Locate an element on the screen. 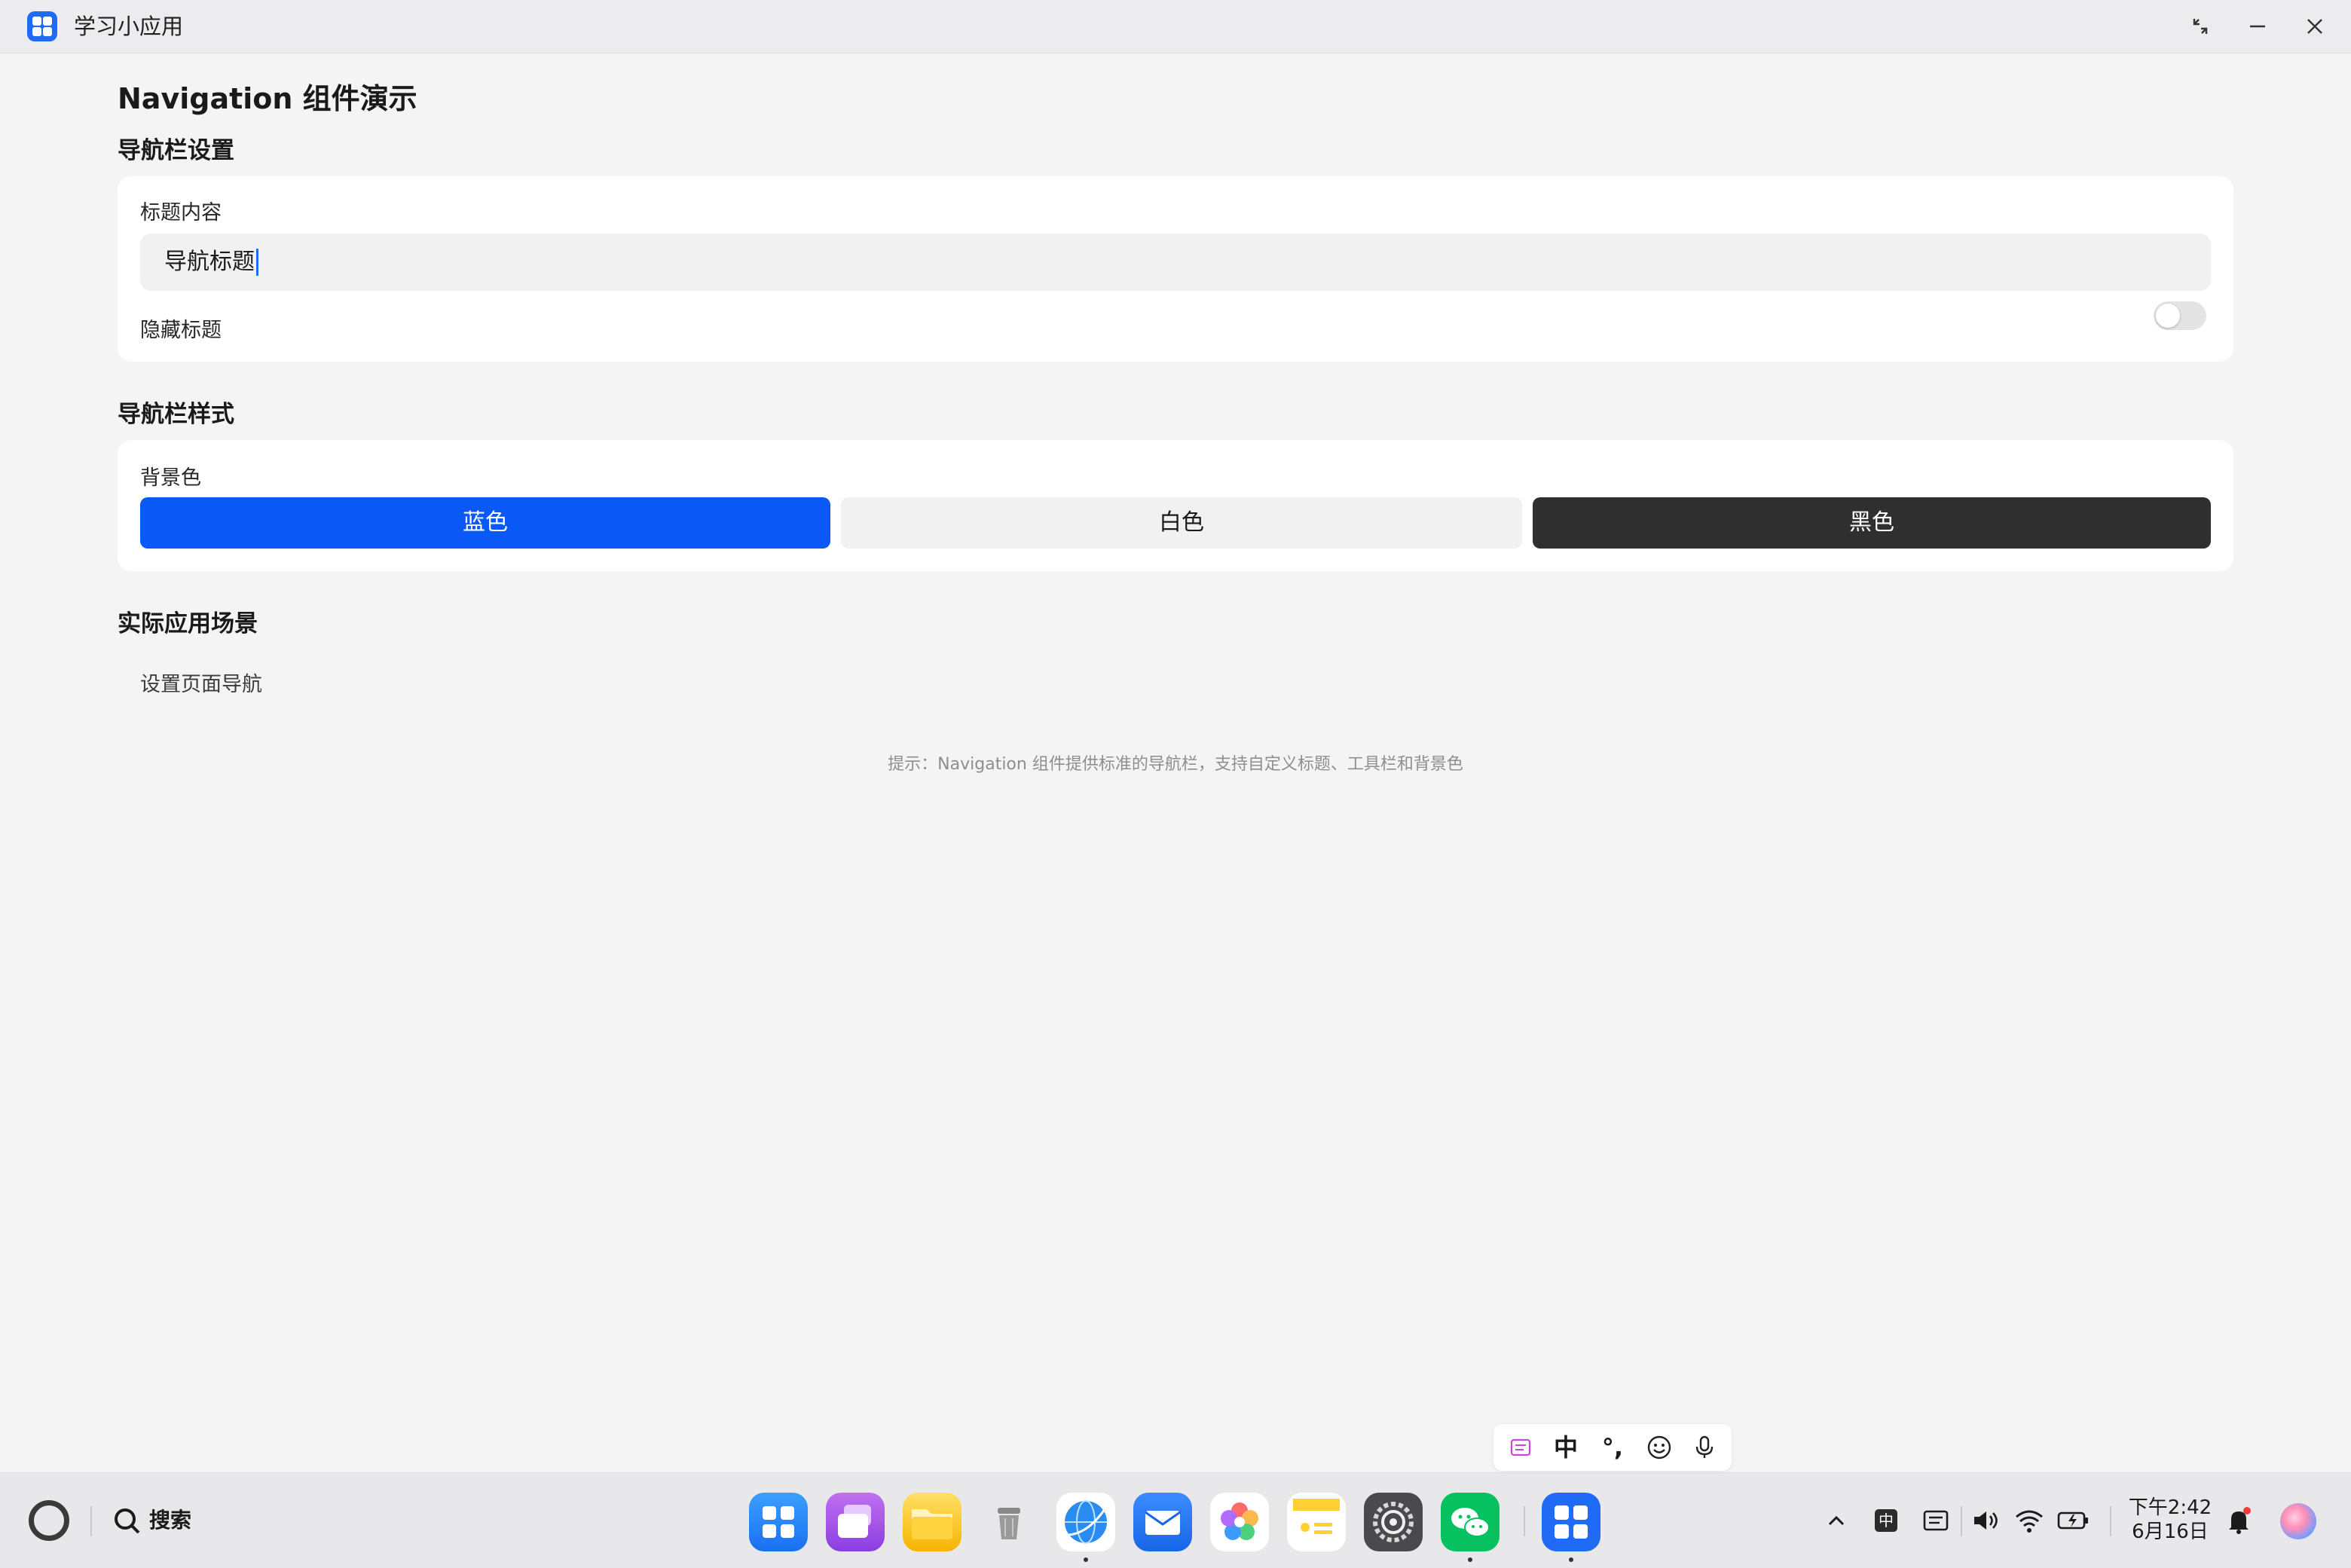 The width and height of the screenshot is (2351, 1568). ime-toolbar: 中 °, is located at coordinates (1612, 1447).